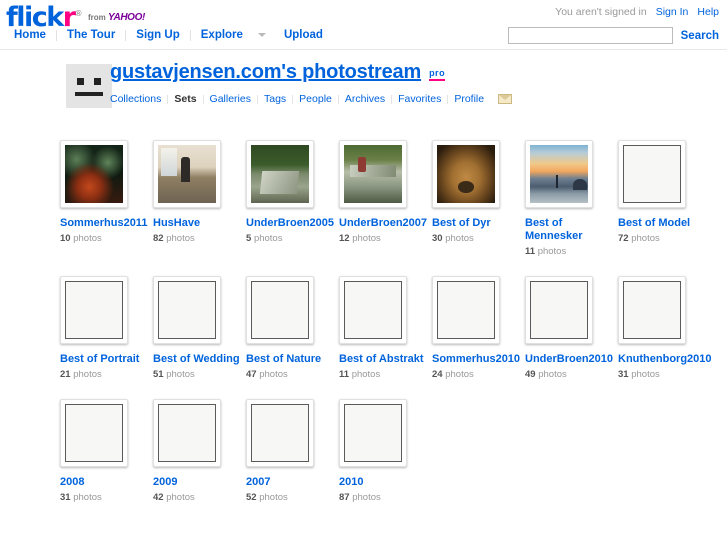 This screenshot has width=727, height=545. What do you see at coordinates (89, 86) in the screenshot?
I see `default-buddy-icon` at bounding box center [89, 86].